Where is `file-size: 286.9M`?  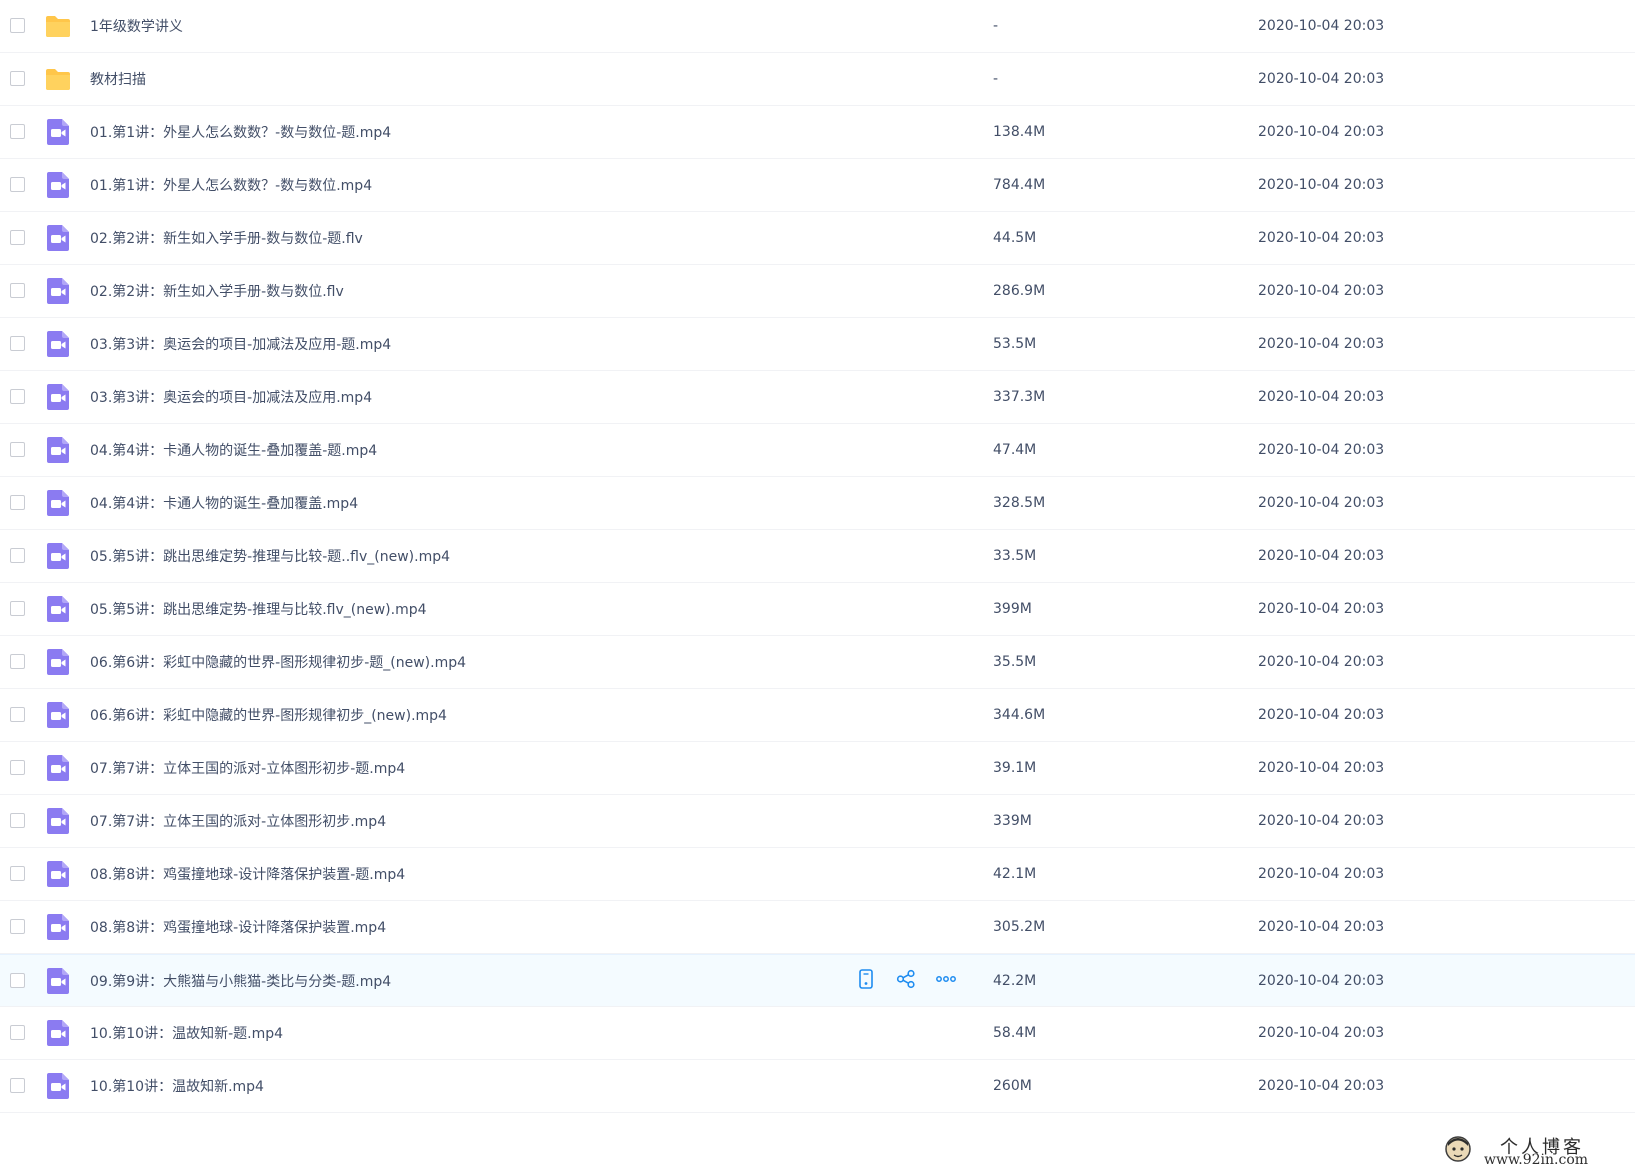 file-size: 286.9M is located at coordinates (1019, 291).